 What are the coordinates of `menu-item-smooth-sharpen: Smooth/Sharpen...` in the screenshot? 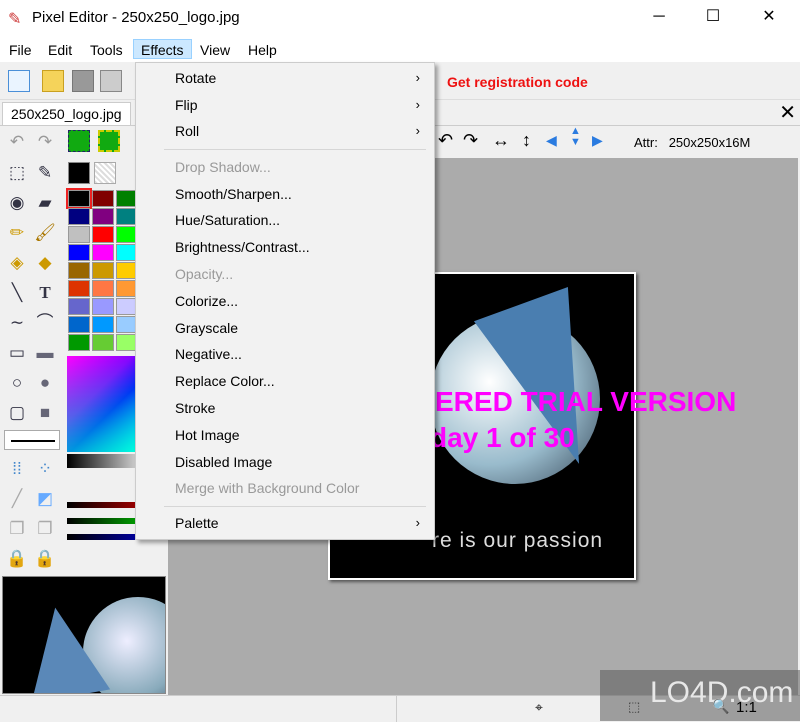 It's located at (285, 194).